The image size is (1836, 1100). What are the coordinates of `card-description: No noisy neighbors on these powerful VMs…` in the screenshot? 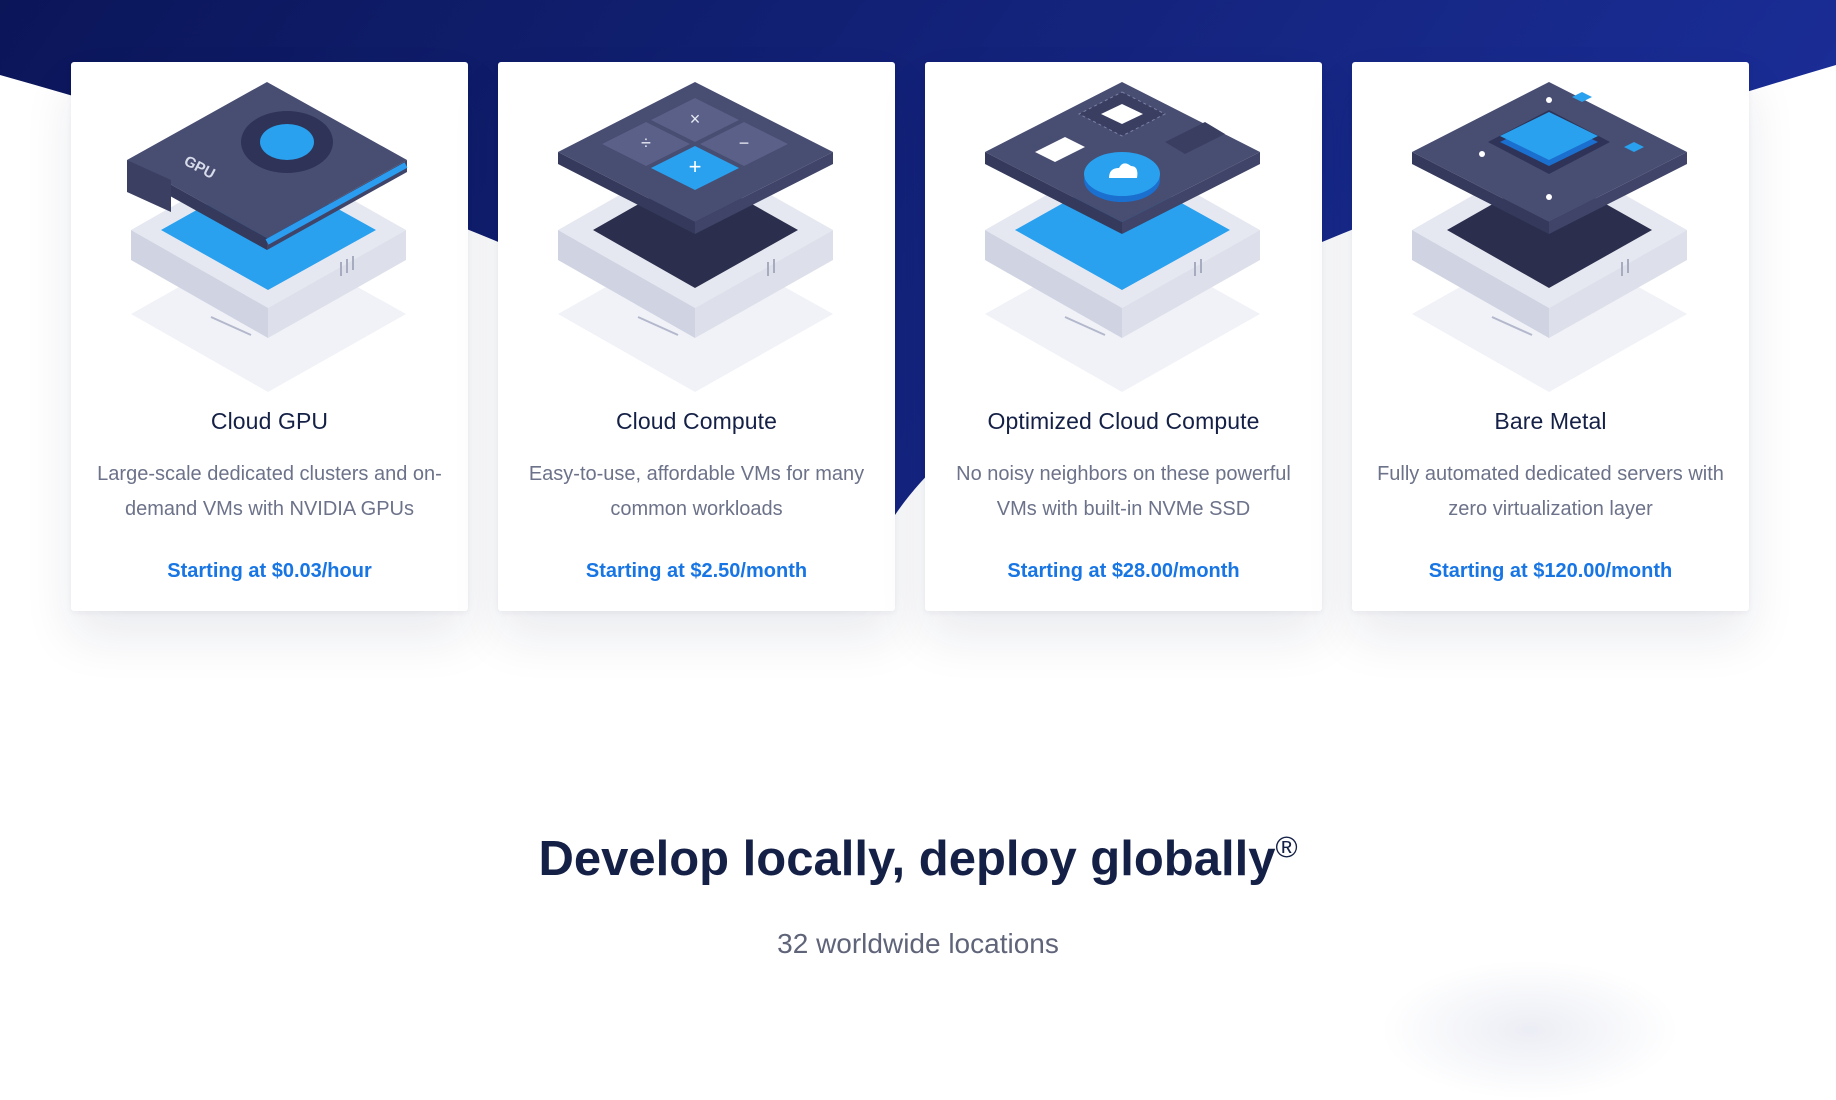 It's located at (1123, 491).